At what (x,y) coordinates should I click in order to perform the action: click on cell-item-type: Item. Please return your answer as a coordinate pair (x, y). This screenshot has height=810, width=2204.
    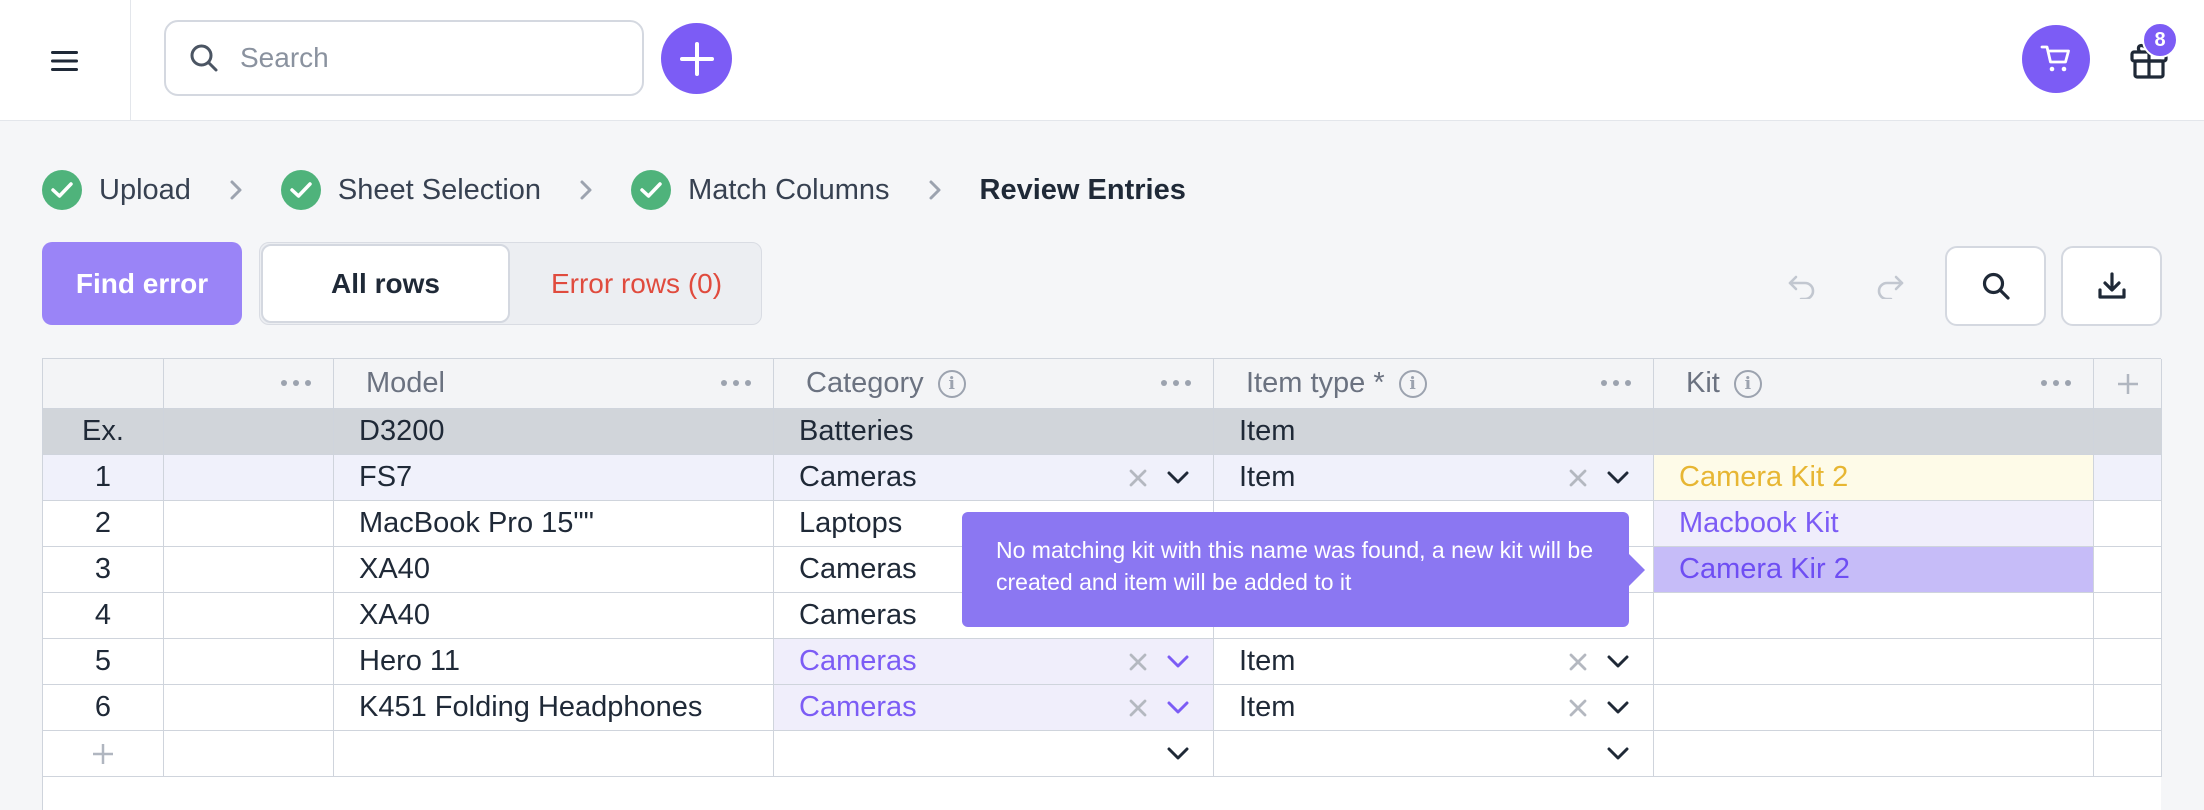
    Looking at the image, I should click on (1434, 432).